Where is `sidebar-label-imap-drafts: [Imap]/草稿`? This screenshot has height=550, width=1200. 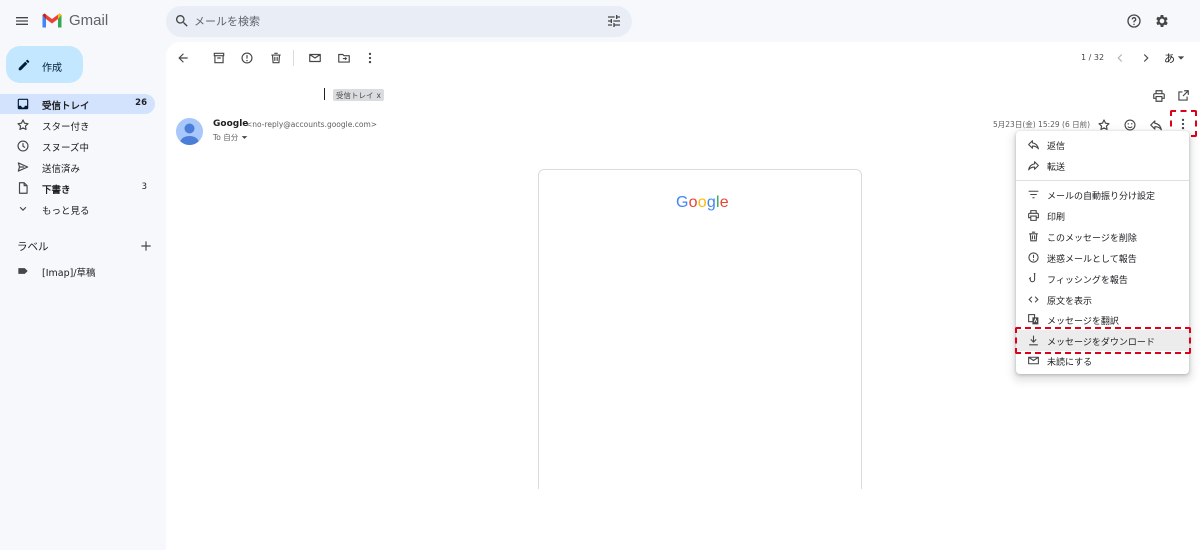
sidebar-label-imap-drafts: [Imap]/草稿 is located at coordinates (77, 271).